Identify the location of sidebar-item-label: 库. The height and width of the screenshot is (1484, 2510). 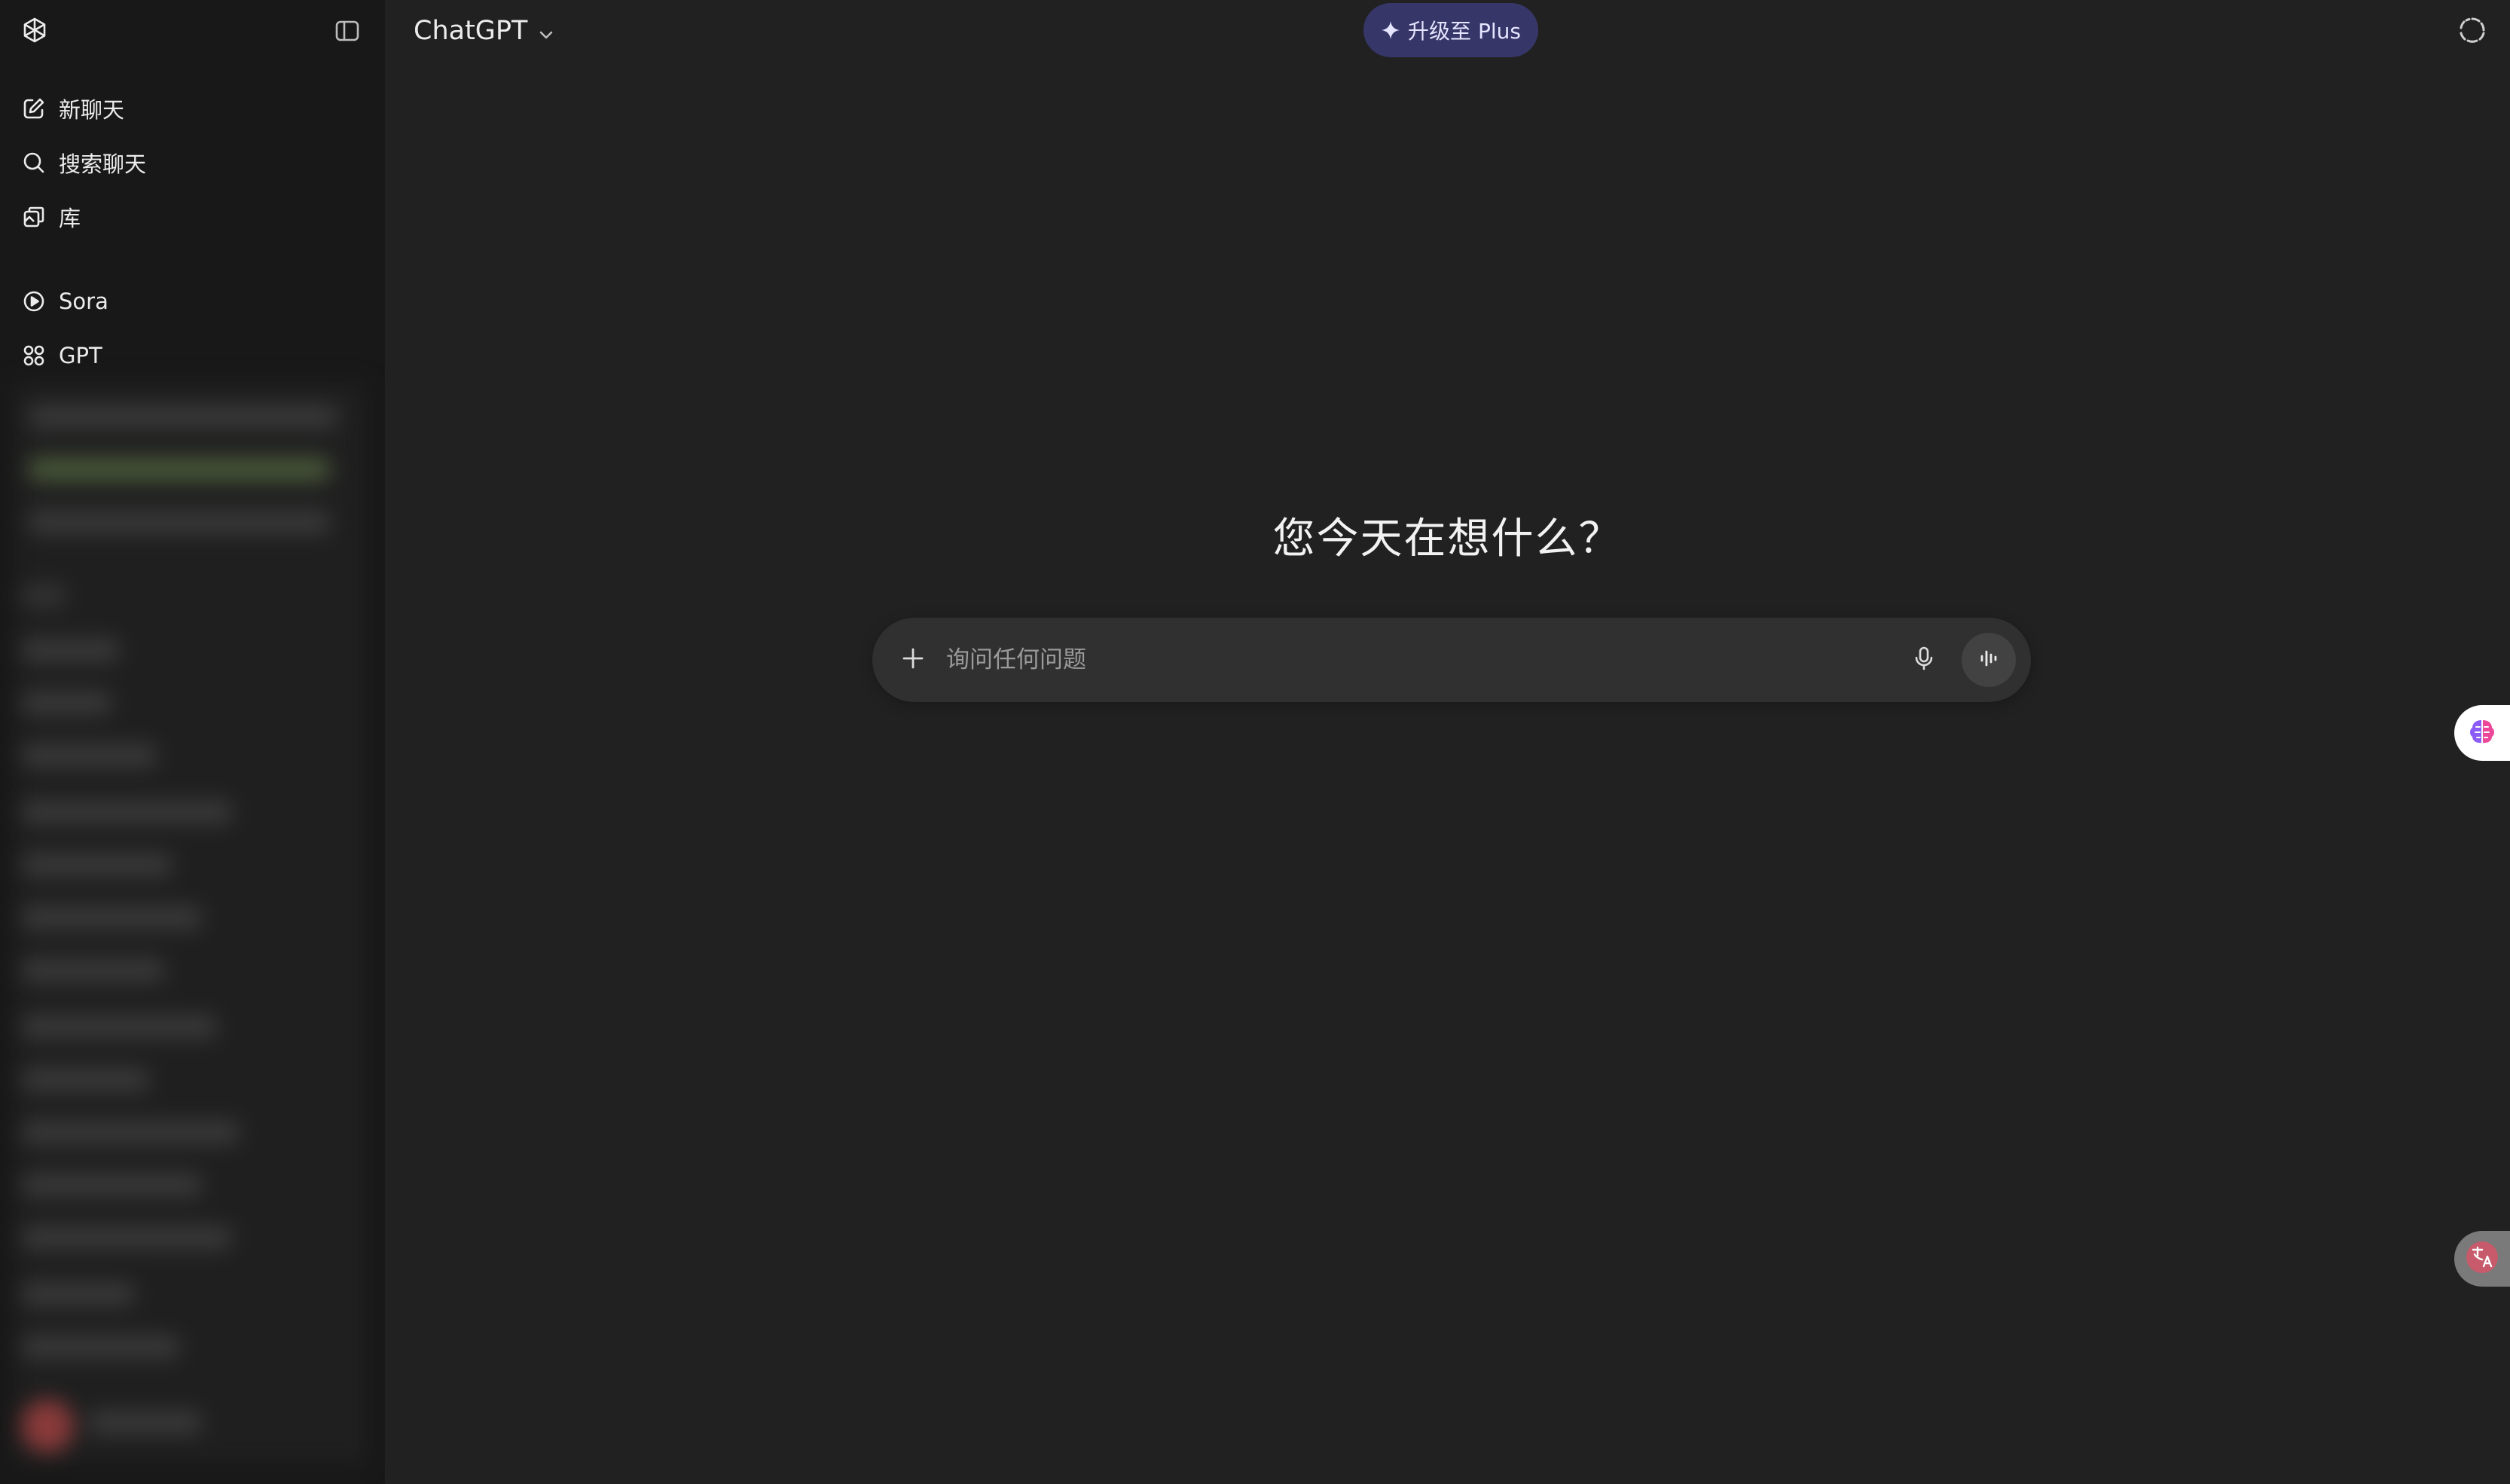
(70, 218).